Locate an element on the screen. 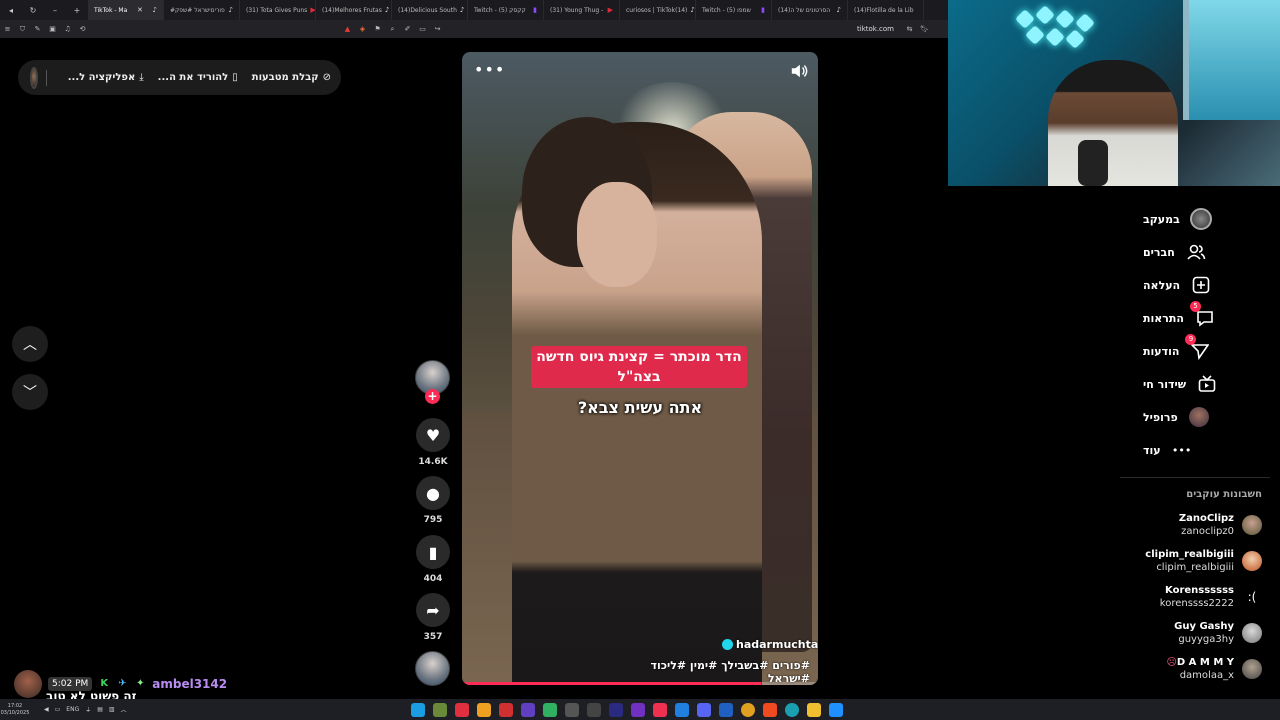 The width and height of the screenshot is (1280, 720). sidebar-item-more: ••• עוד is located at coordinates (1203, 450).